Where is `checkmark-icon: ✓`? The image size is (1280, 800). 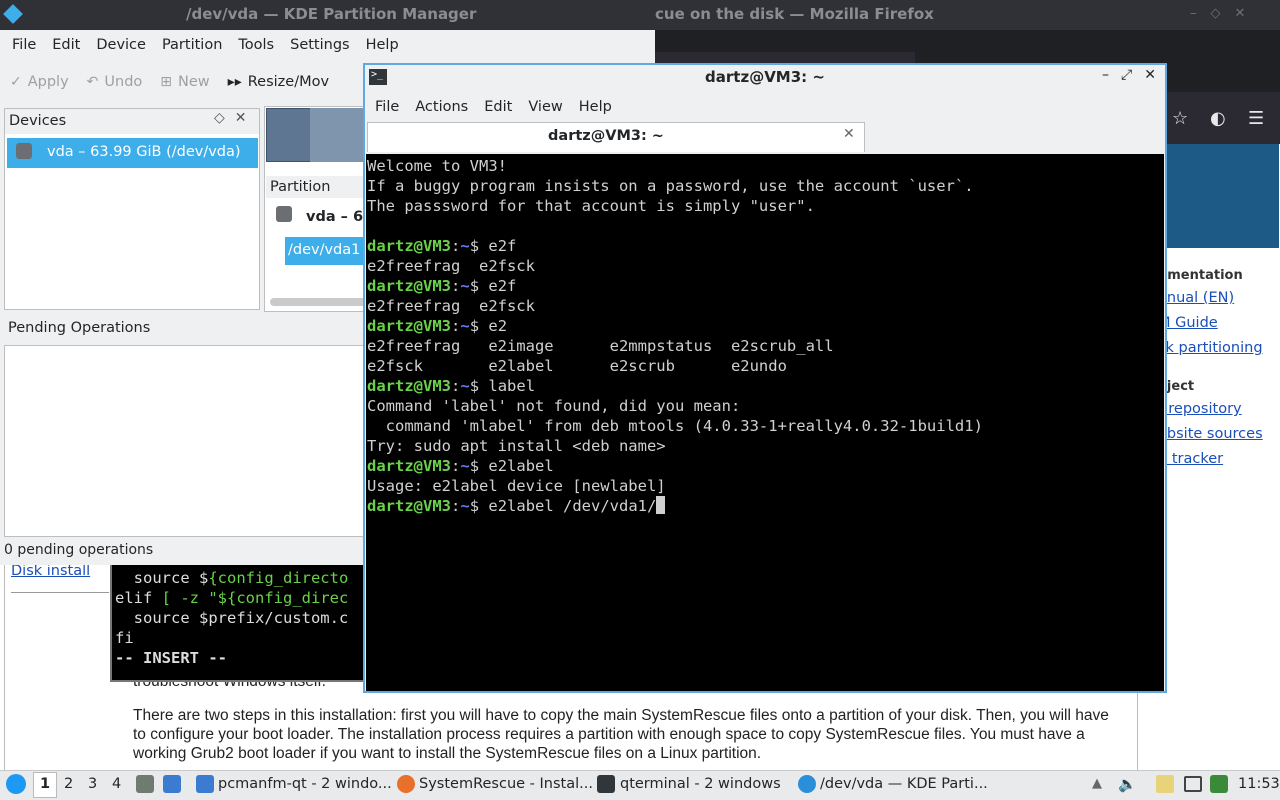
checkmark-icon: ✓ is located at coordinates (16, 82).